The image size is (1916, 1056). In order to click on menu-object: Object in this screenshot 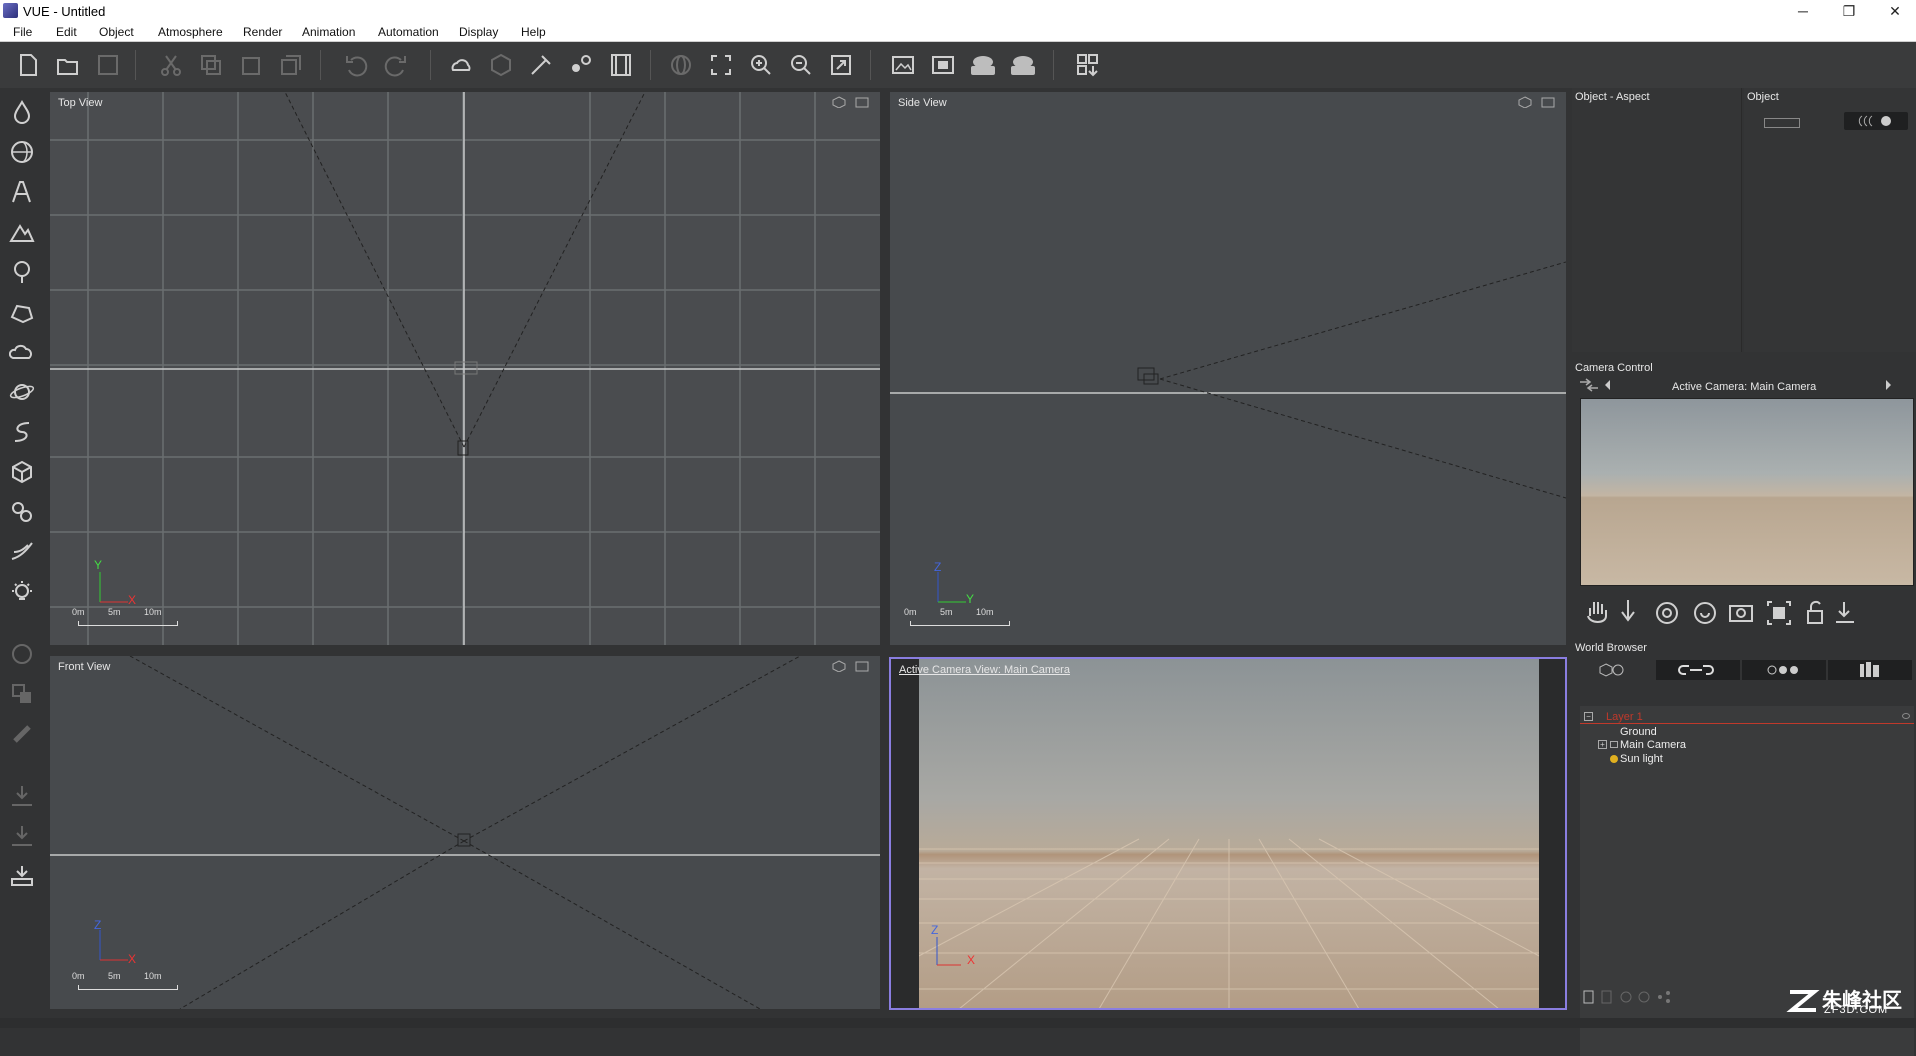, I will do `click(116, 32)`.